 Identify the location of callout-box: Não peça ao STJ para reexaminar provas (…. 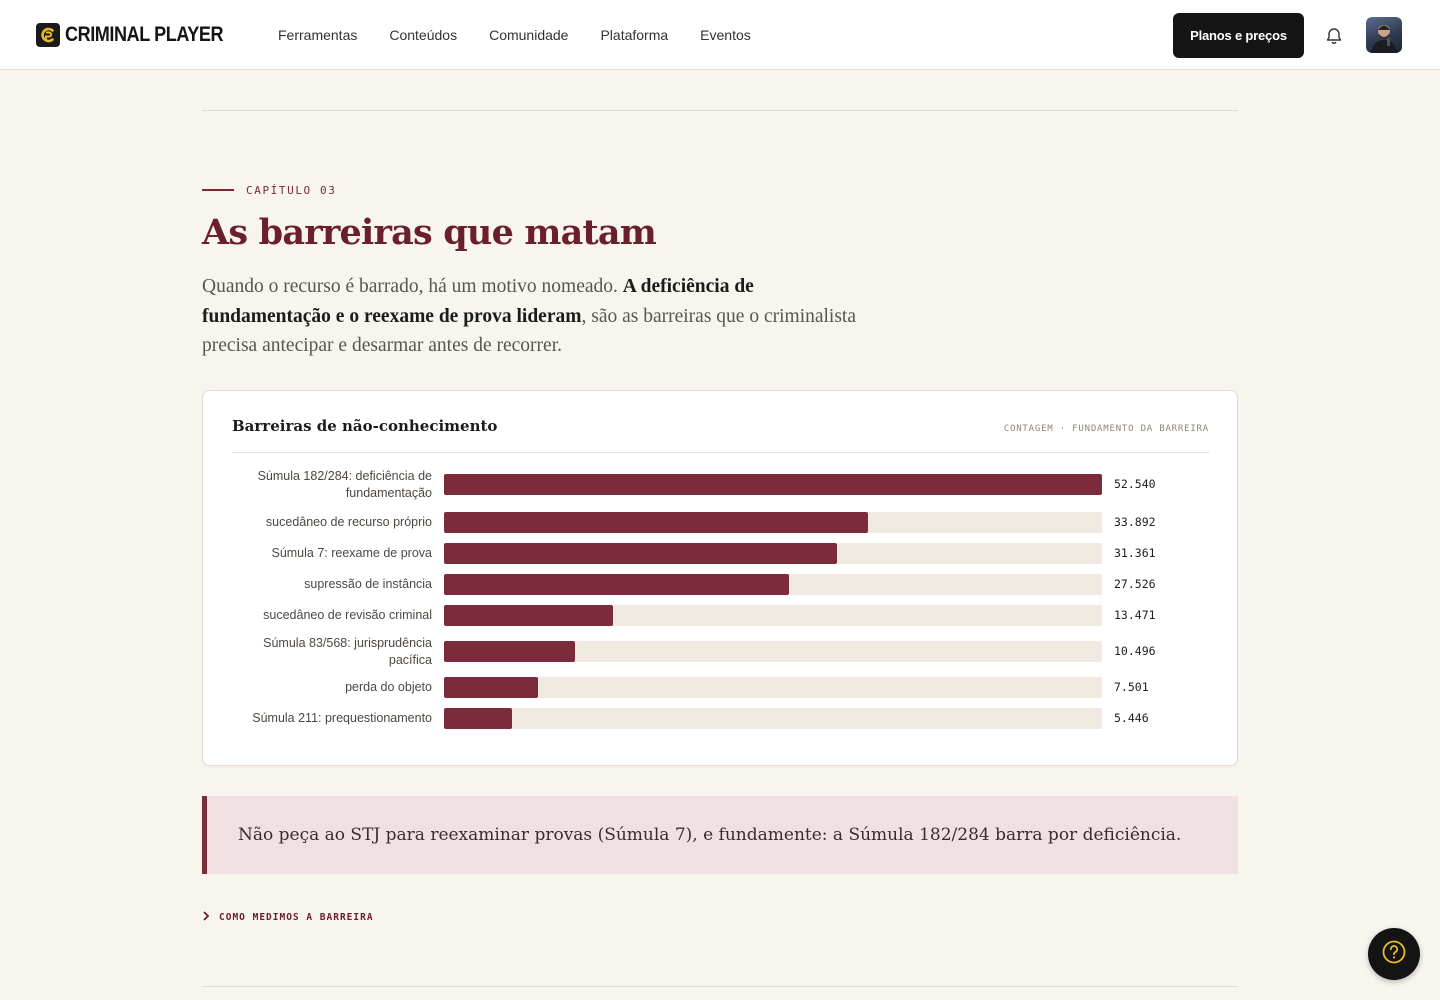
(720, 835).